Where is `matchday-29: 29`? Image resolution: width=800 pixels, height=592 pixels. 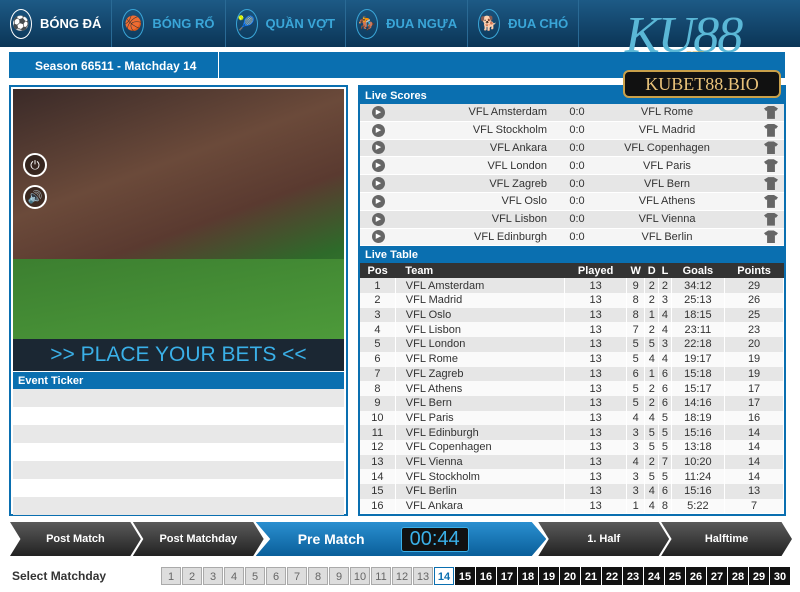
matchday-29: 29 is located at coordinates (759, 576).